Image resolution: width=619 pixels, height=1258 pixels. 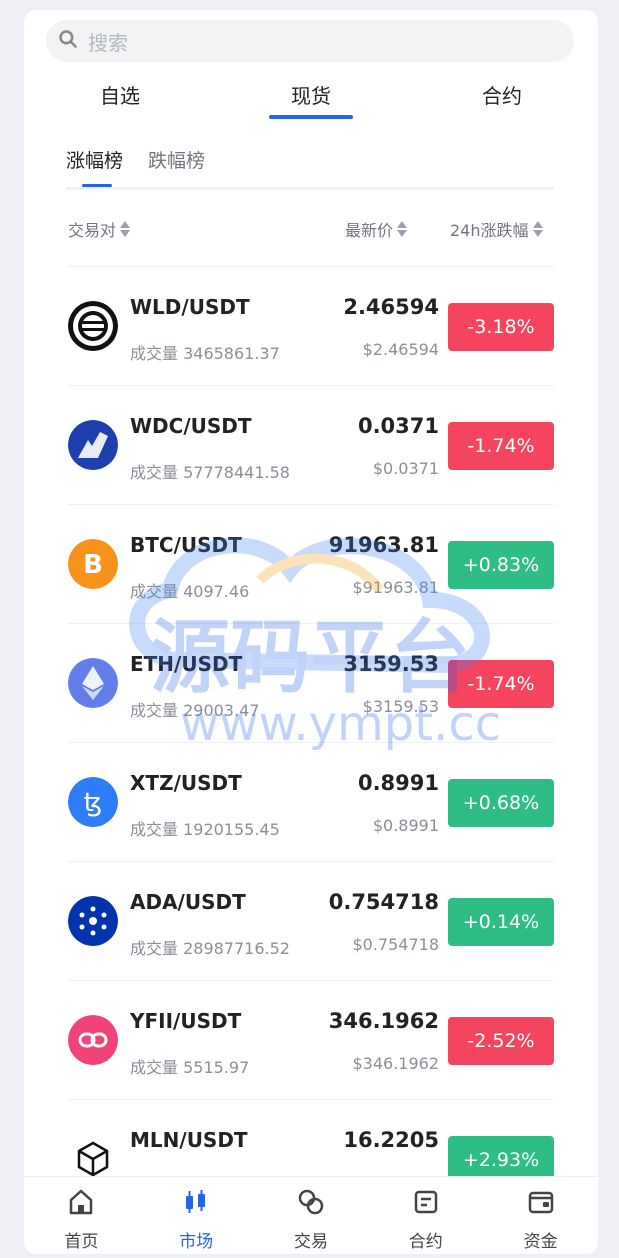 I want to click on nav-item-trade: 交易, so click(x=311, y=1215).